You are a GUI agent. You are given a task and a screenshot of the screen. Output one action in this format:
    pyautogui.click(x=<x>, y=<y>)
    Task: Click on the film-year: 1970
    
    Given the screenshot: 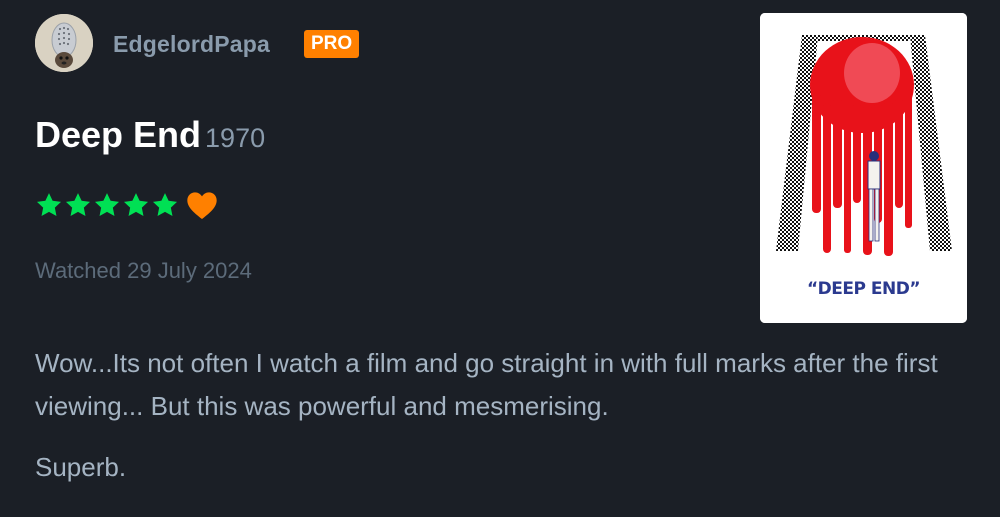 What is the action you would take?
    pyautogui.click(x=235, y=138)
    